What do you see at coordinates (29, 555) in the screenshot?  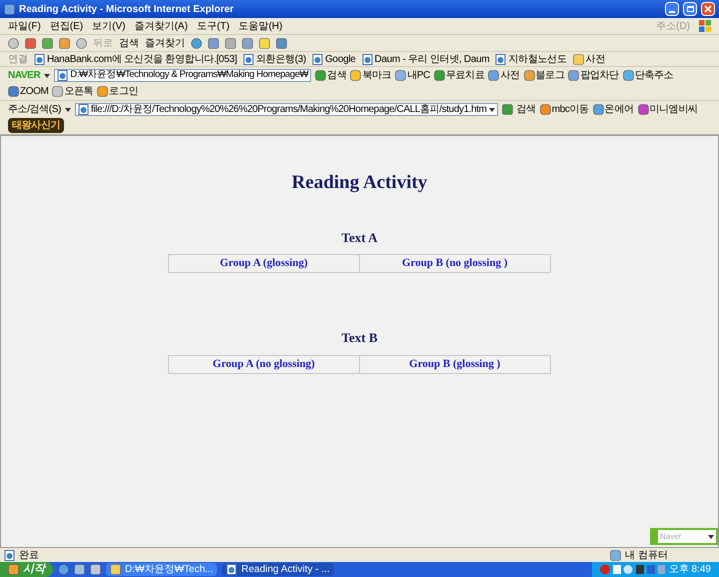 I see `status-text: 완료` at bounding box center [29, 555].